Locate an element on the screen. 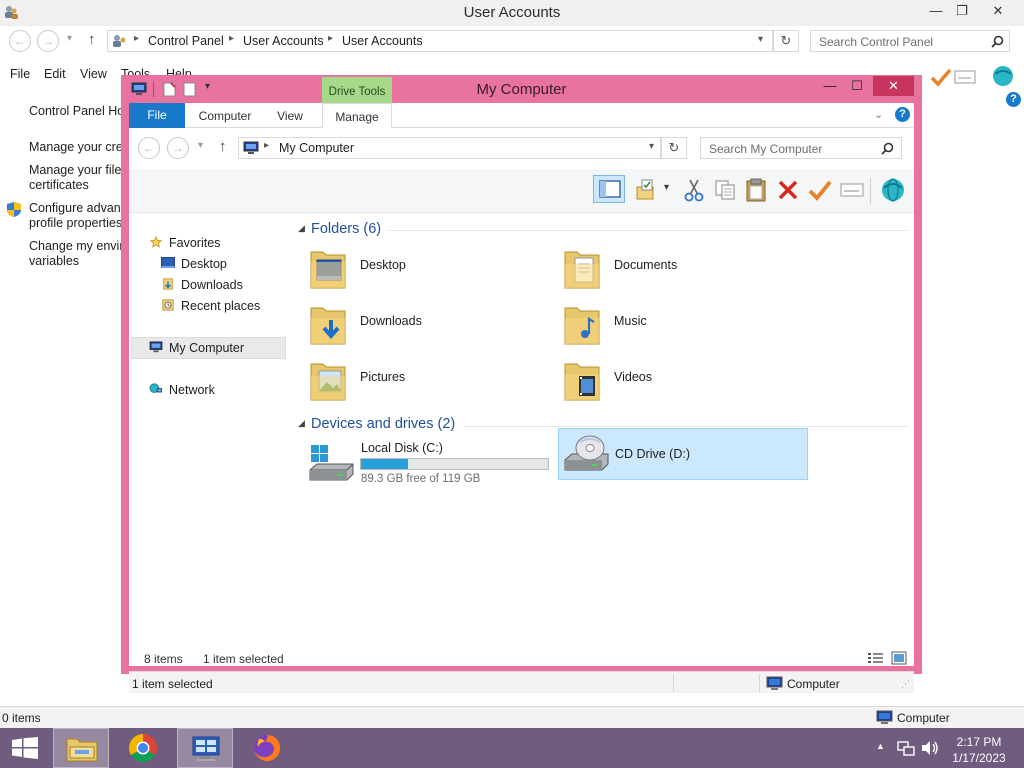 The height and width of the screenshot is (768, 1024). recent-places-icon is located at coordinates (168, 305).